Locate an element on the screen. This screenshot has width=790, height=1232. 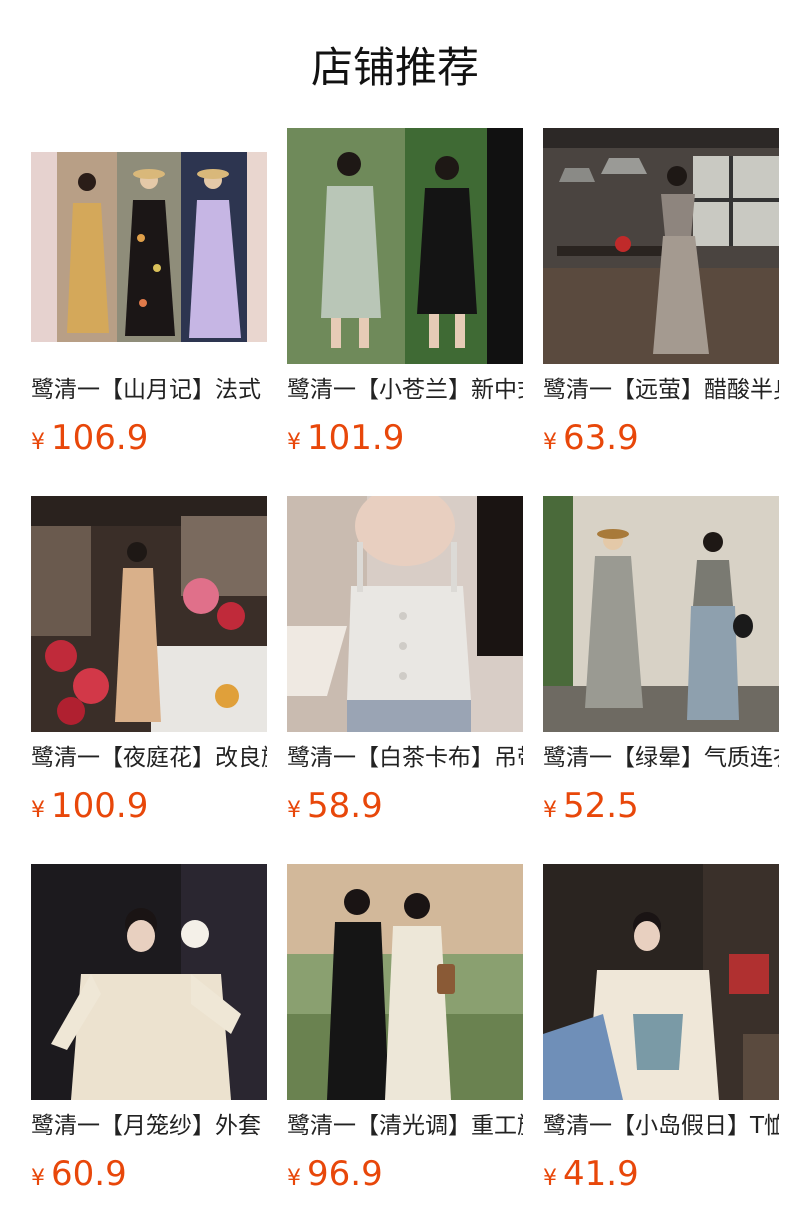
price-value: 60.9 is located at coordinates (89, 1174).